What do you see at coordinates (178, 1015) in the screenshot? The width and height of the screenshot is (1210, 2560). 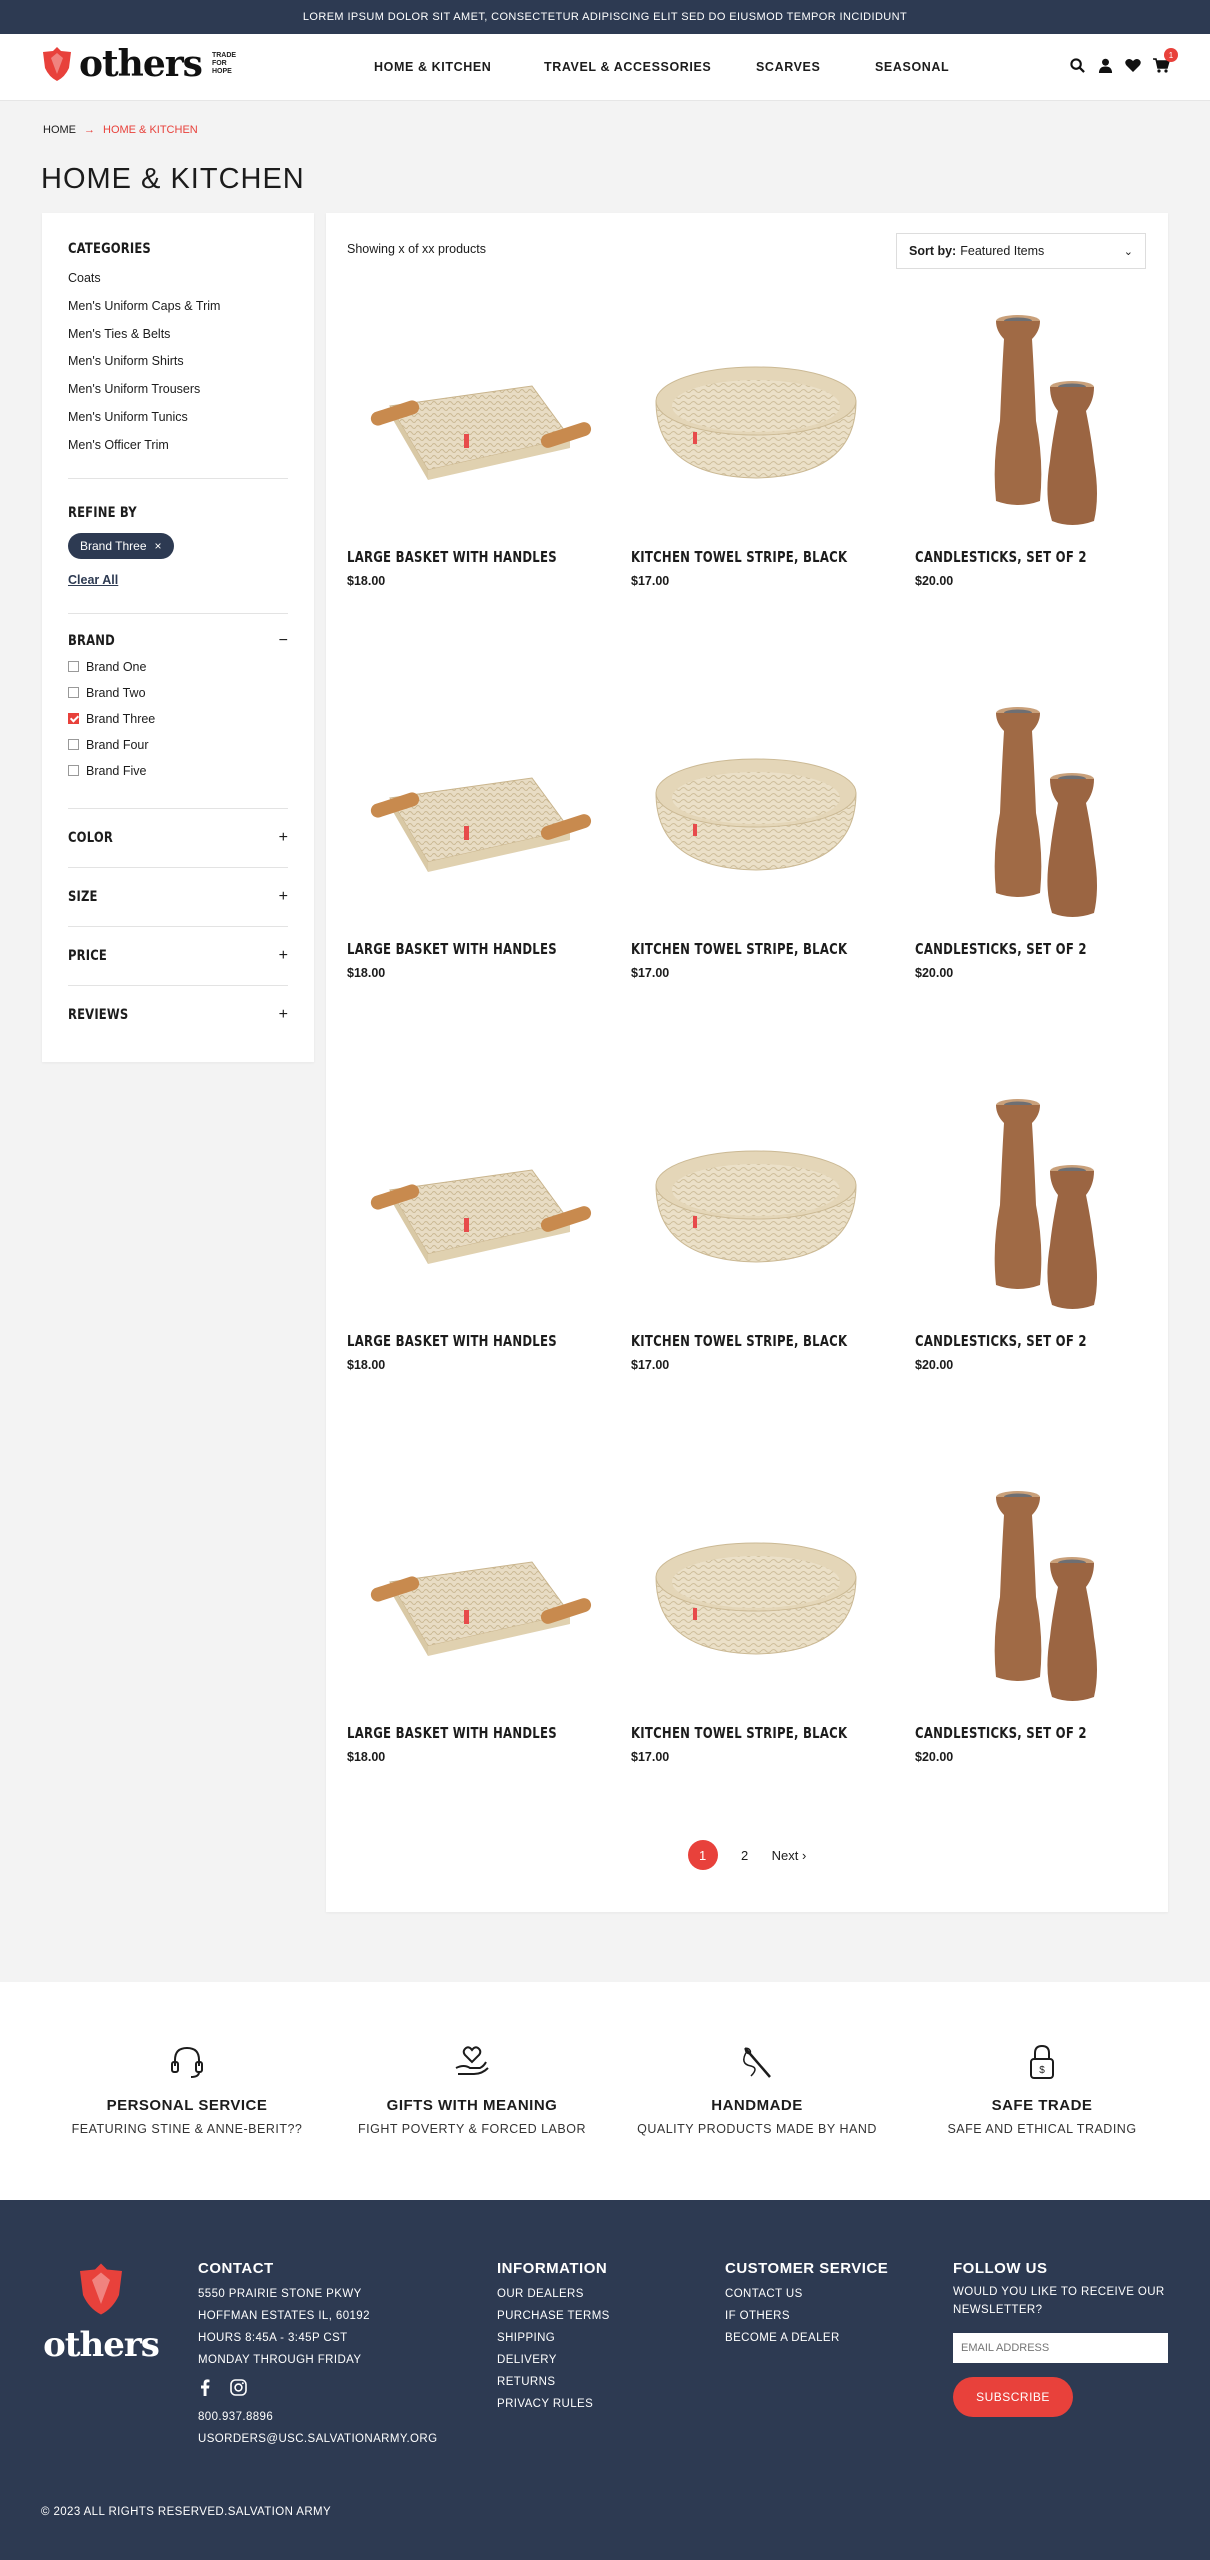 I see `facet-reviews: REVIEWS +` at bounding box center [178, 1015].